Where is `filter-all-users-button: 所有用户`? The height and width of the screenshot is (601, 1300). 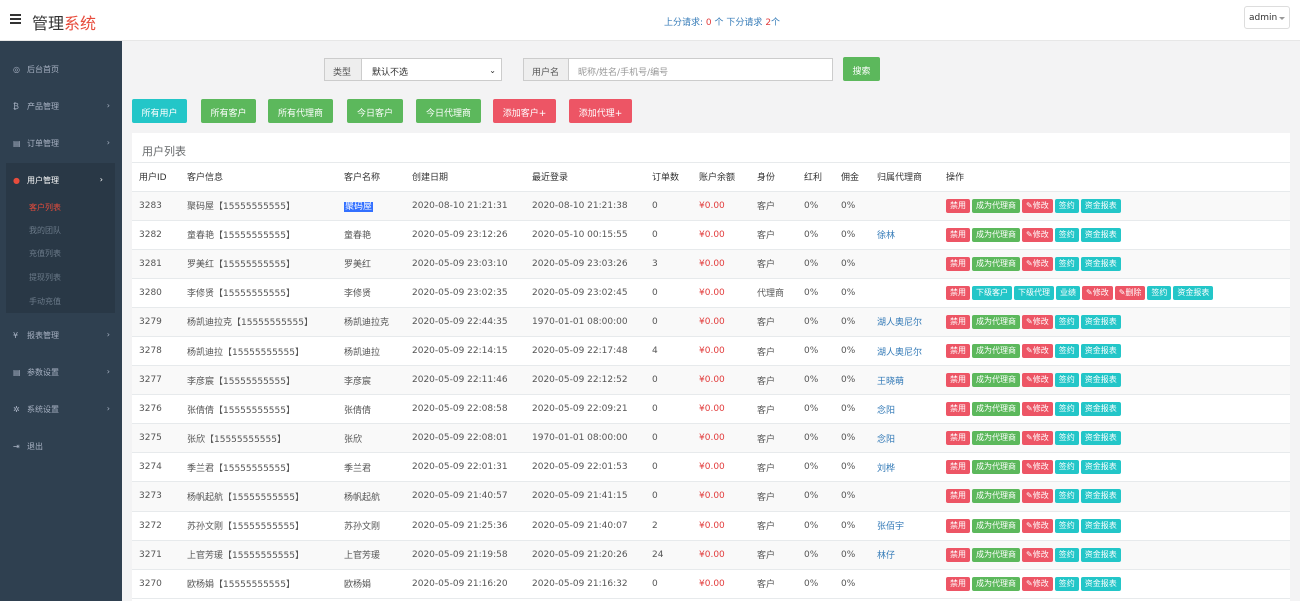
filter-all-users-button: 所有用户 is located at coordinates (159, 111).